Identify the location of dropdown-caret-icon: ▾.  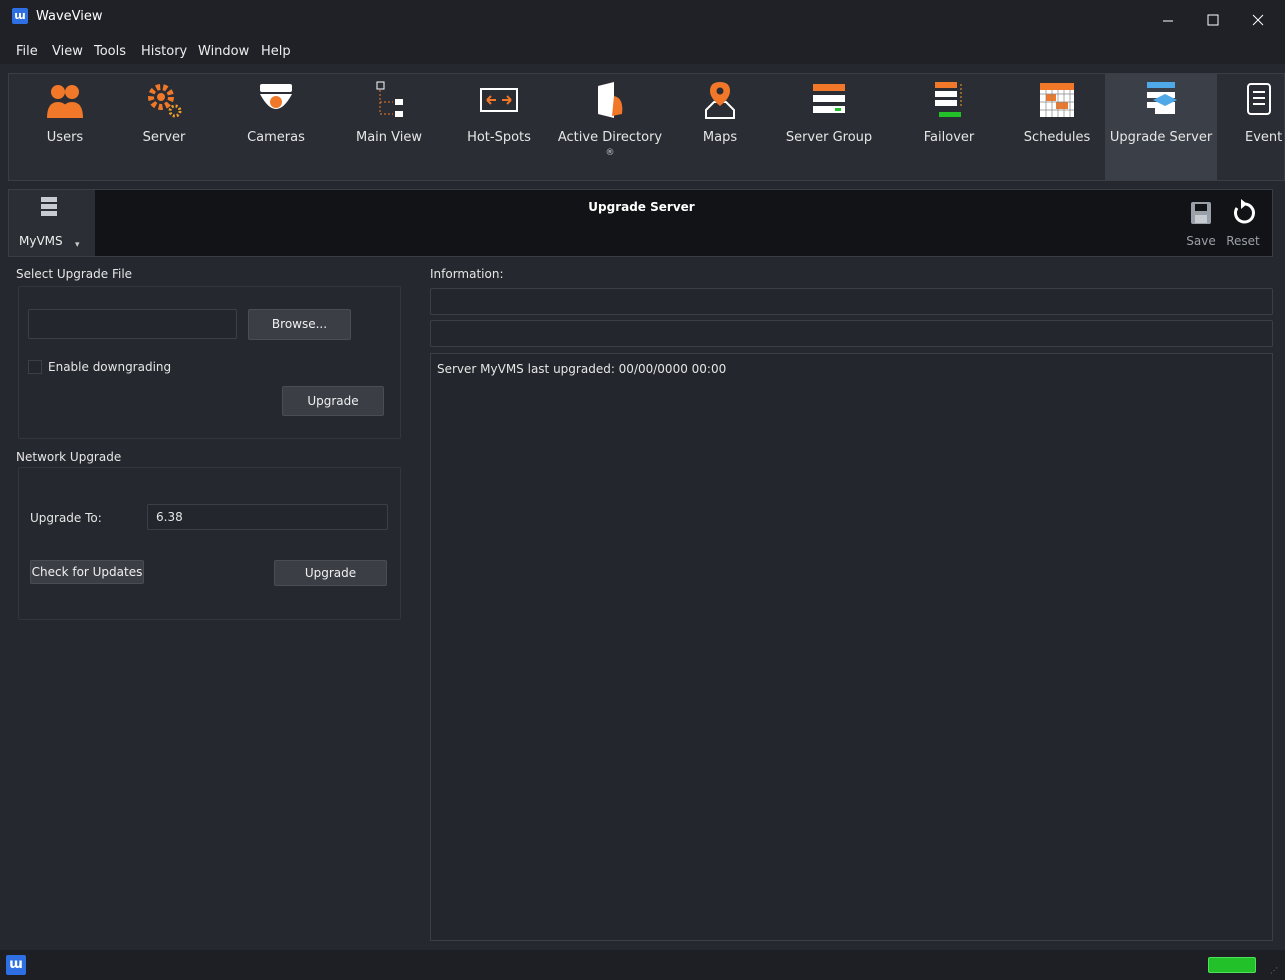
(77, 245).